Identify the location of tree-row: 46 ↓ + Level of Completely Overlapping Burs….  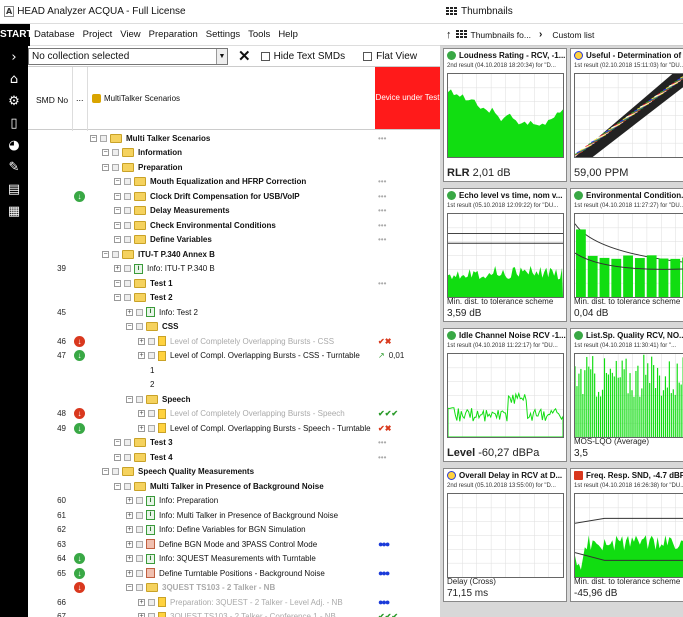
(234, 341).